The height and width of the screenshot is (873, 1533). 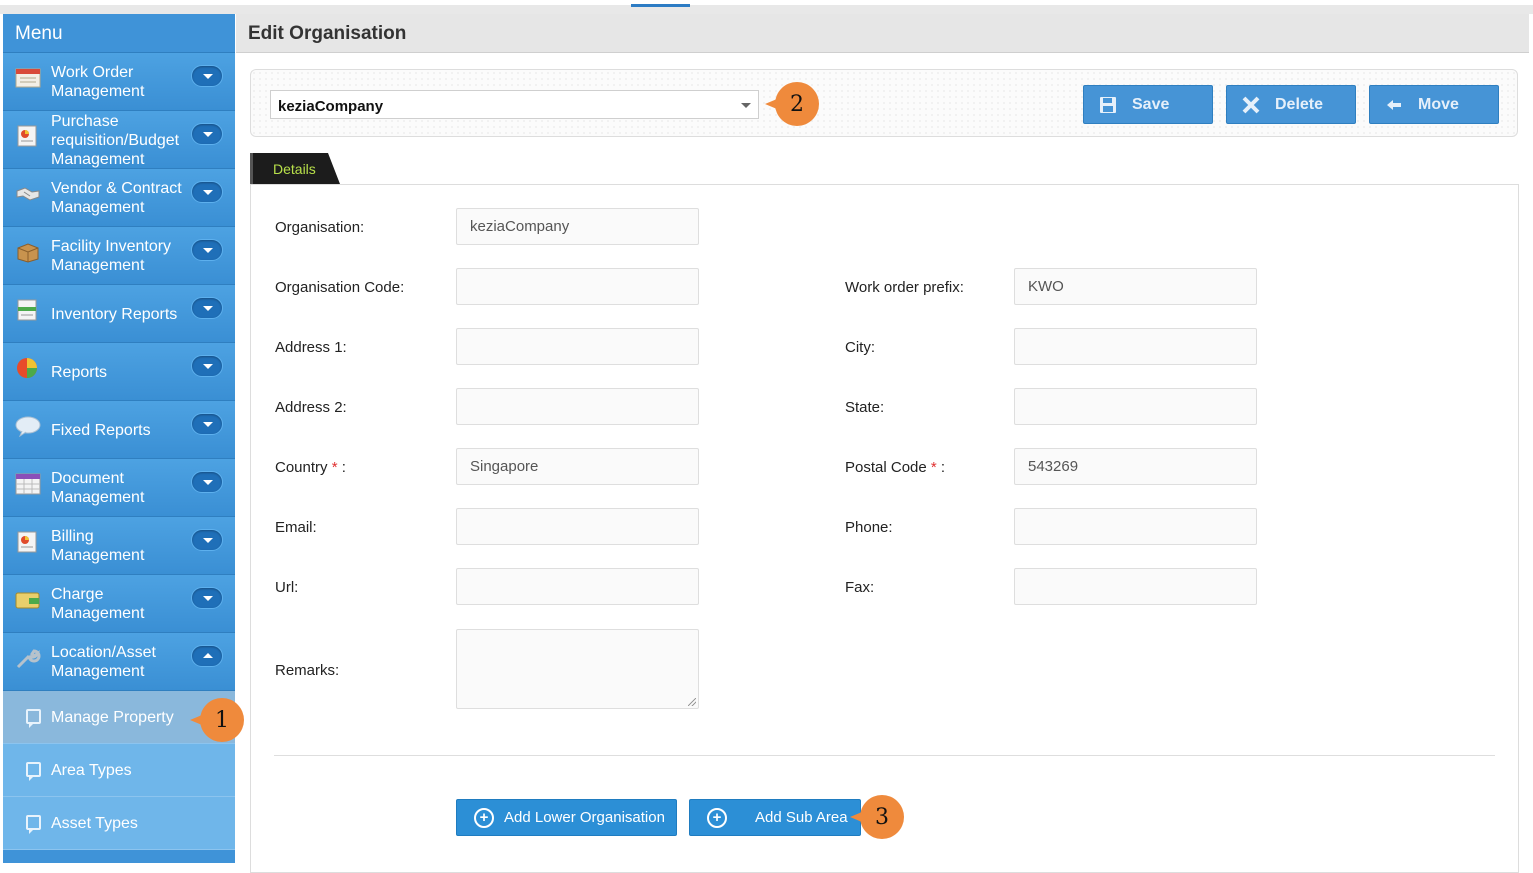 I want to click on sidebar-item-document: Document Management, so click(x=119, y=488).